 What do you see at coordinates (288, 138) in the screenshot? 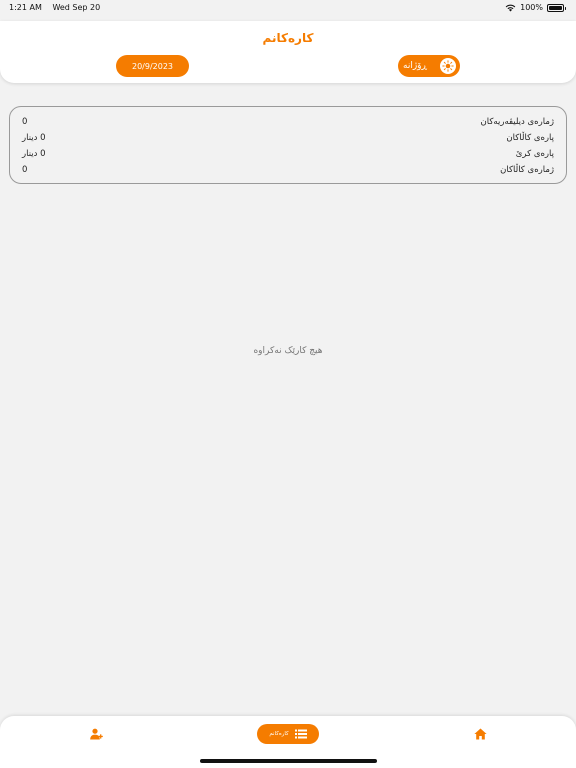
I see `summary-row-items-money: 0 دینار پارەی کاڵاکان` at bounding box center [288, 138].